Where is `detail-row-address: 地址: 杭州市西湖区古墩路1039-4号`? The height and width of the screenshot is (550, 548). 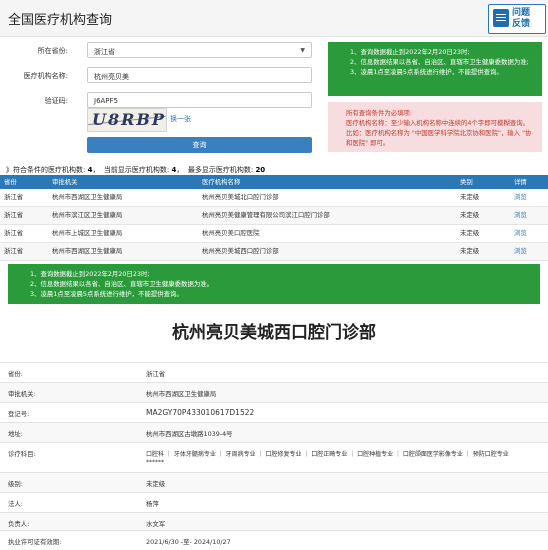
detail-row-address: 地址: 杭州市西湖区古墩路1039-4号 is located at coordinates (274, 432).